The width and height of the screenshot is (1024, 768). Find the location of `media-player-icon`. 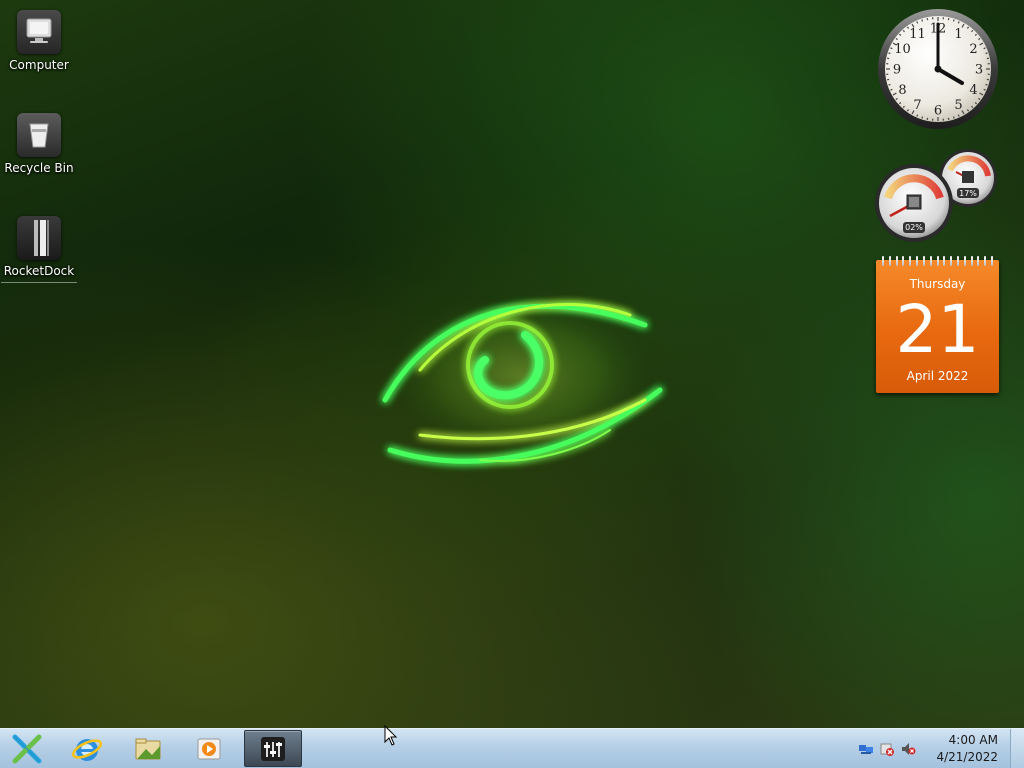

media-player-icon is located at coordinates (209, 748).